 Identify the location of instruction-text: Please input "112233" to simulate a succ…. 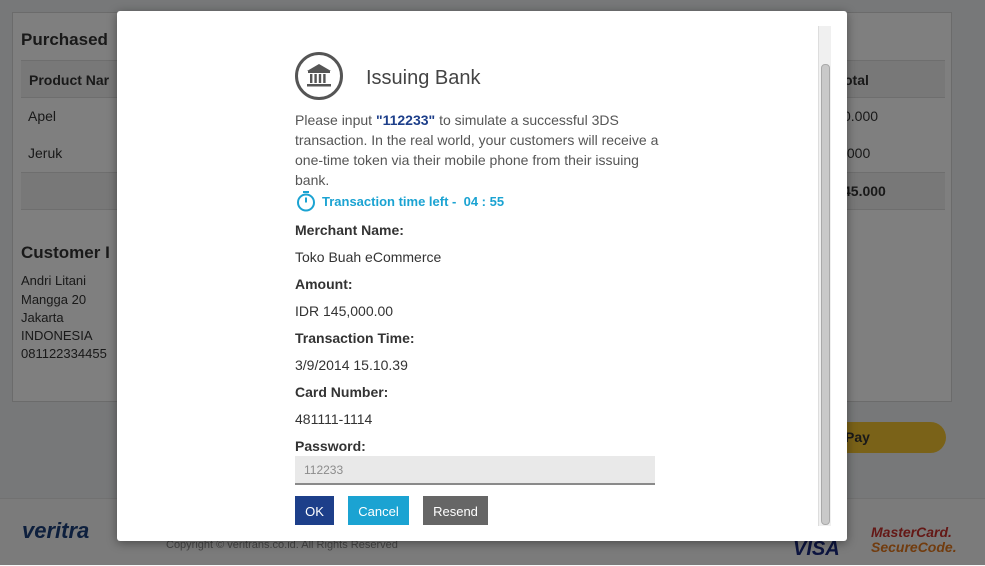
(480, 150).